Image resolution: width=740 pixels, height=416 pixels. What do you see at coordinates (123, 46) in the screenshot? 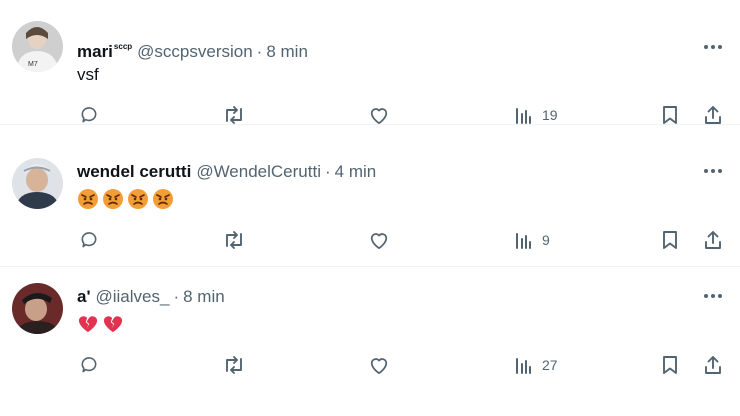
I see `name-superscript: sccp` at bounding box center [123, 46].